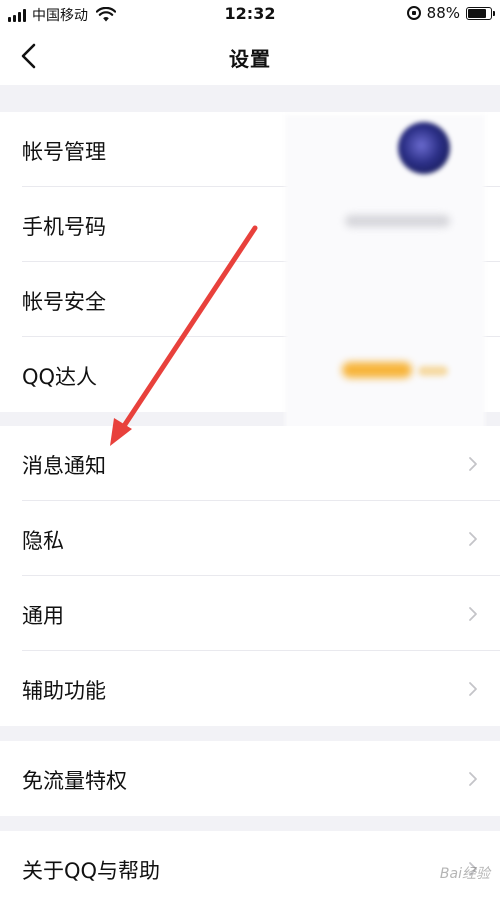 This screenshot has height=906, width=500. What do you see at coordinates (43, 616) in the screenshot?
I see `settings-item-label: 通用` at bounding box center [43, 616].